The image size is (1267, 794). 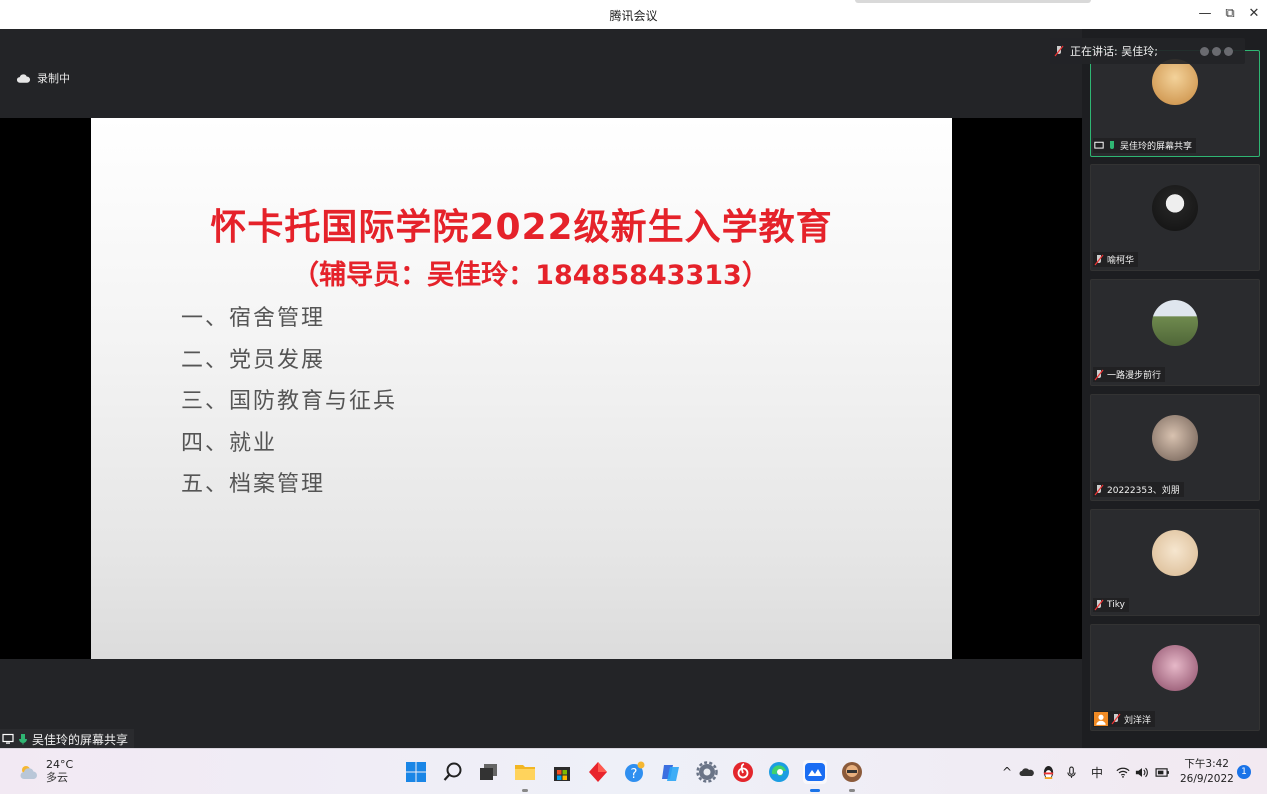 I want to click on start-icon, so click(x=416, y=772).